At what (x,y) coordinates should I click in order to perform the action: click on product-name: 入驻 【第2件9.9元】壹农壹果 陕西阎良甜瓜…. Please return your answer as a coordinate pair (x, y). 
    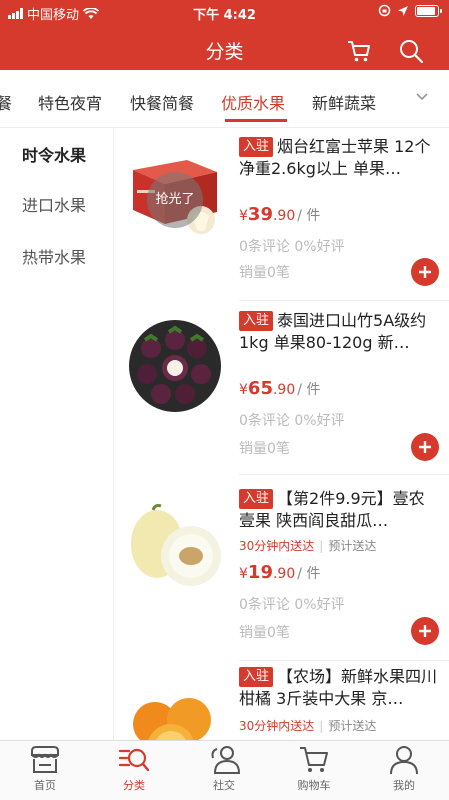
    Looking at the image, I should click on (339, 510).